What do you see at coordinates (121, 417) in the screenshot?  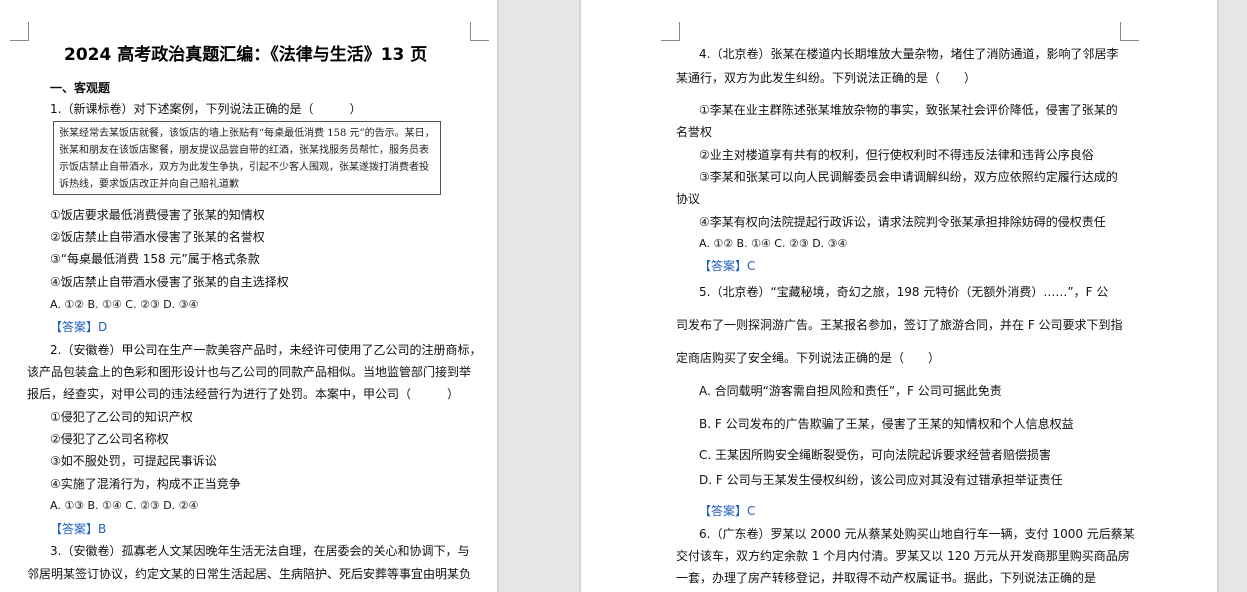 I see `q2-option: ①侵犯了乙公司的知识产权` at bounding box center [121, 417].